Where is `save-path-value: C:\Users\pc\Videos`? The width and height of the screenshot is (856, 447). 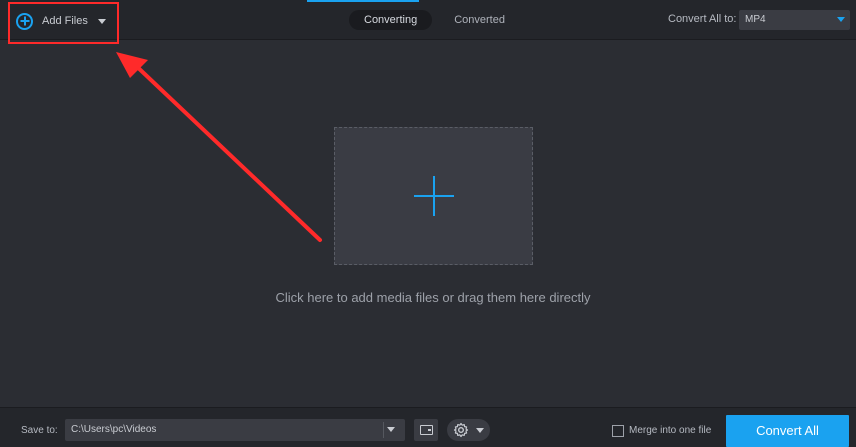 save-path-value: C:\Users\pc\Videos is located at coordinates (114, 429).